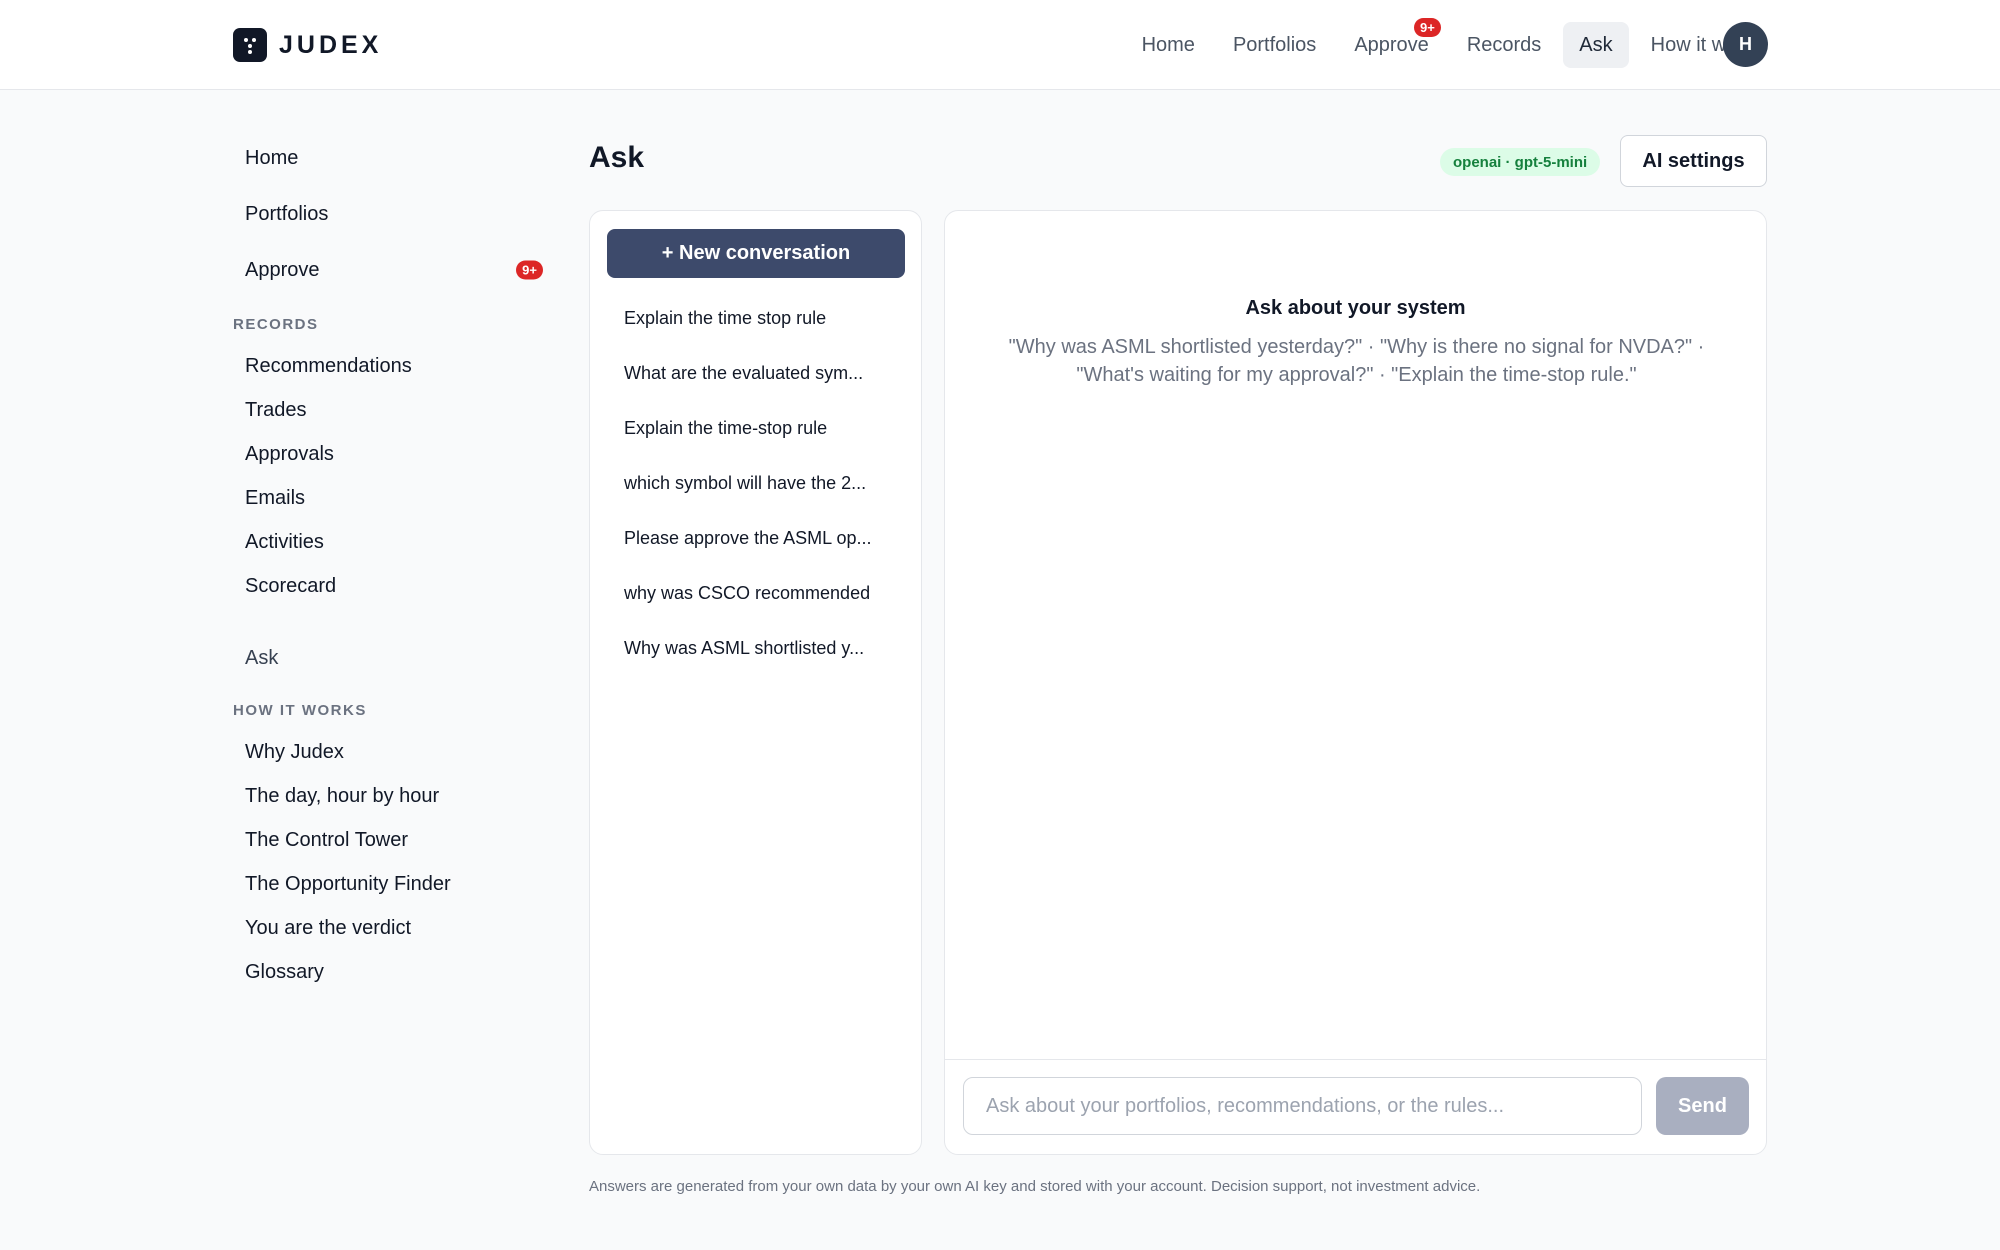 Image resolution: width=2000 pixels, height=1250 pixels. I want to click on empty-state-title: Ask about your system, so click(1355, 308).